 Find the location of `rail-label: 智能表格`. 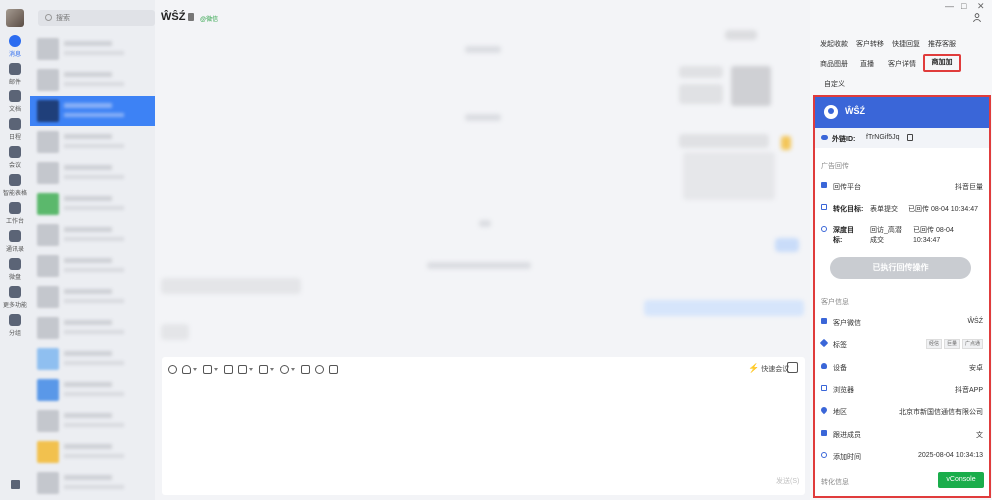

rail-label: 智能表格 is located at coordinates (14, 194).